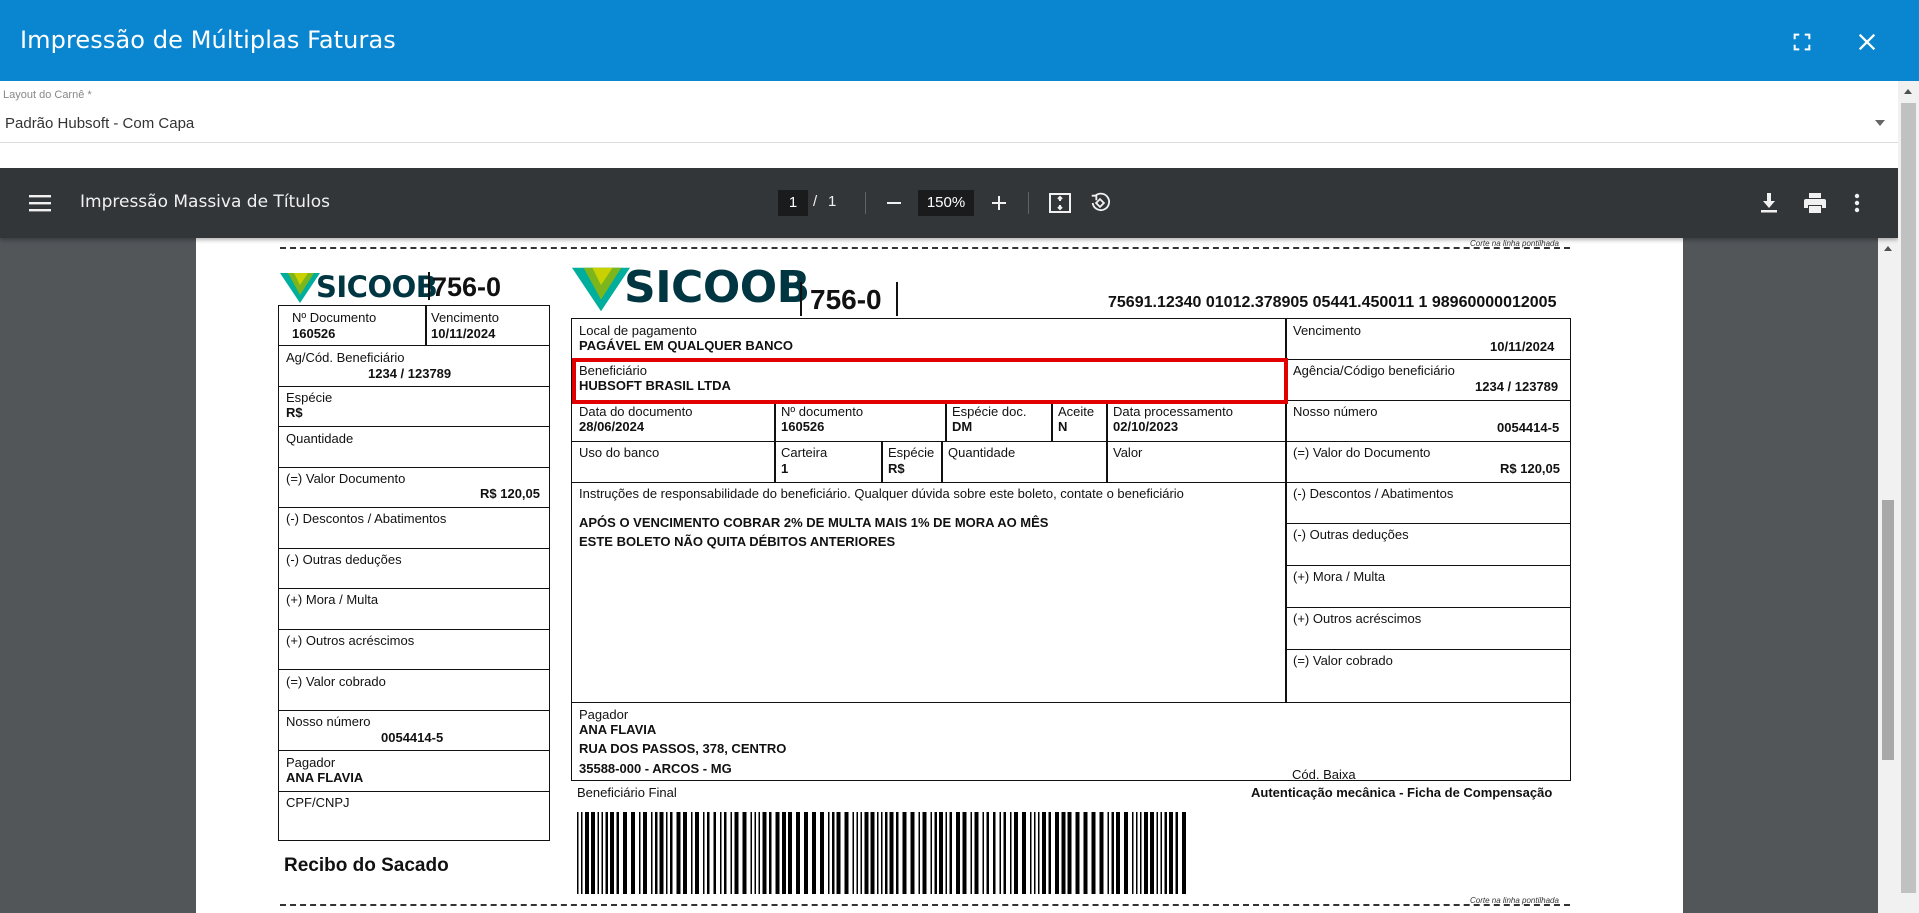 The height and width of the screenshot is (913, 1919). I want to click on receipt-payer-label: Pagador, so click(311, 762).